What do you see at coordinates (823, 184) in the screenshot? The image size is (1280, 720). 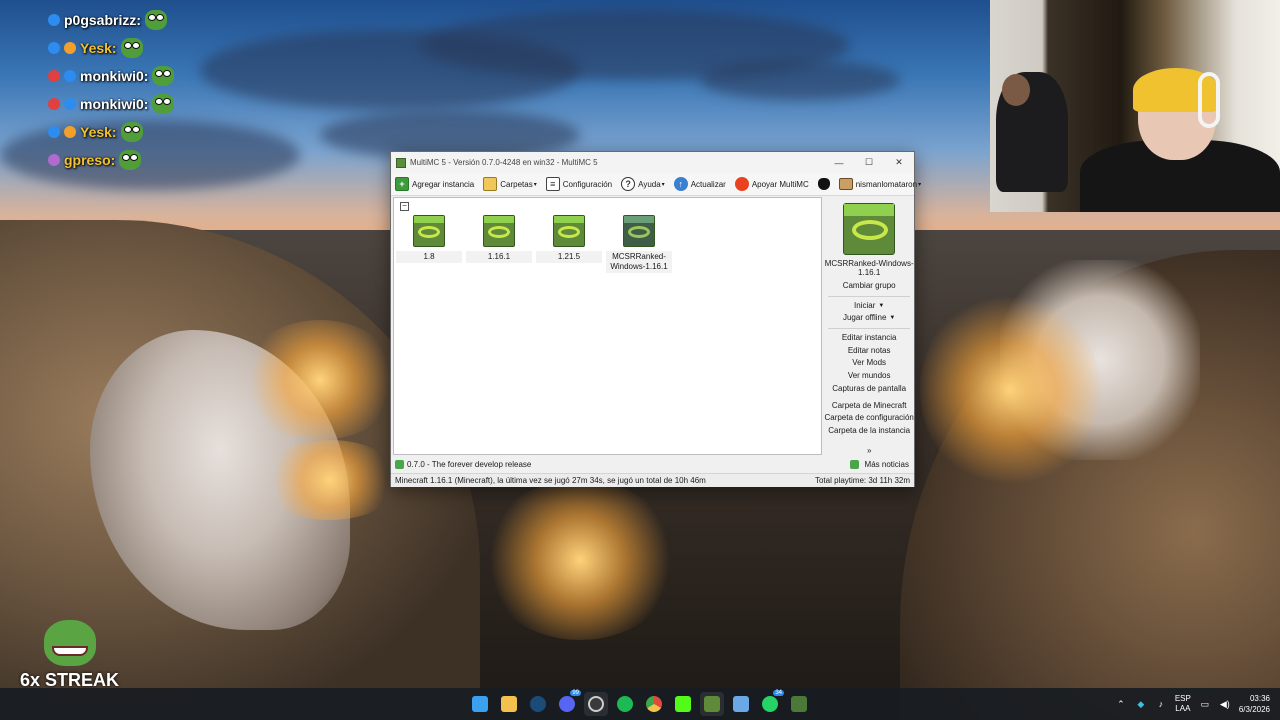 I see `cat-button` at bounding box center [823, 184].